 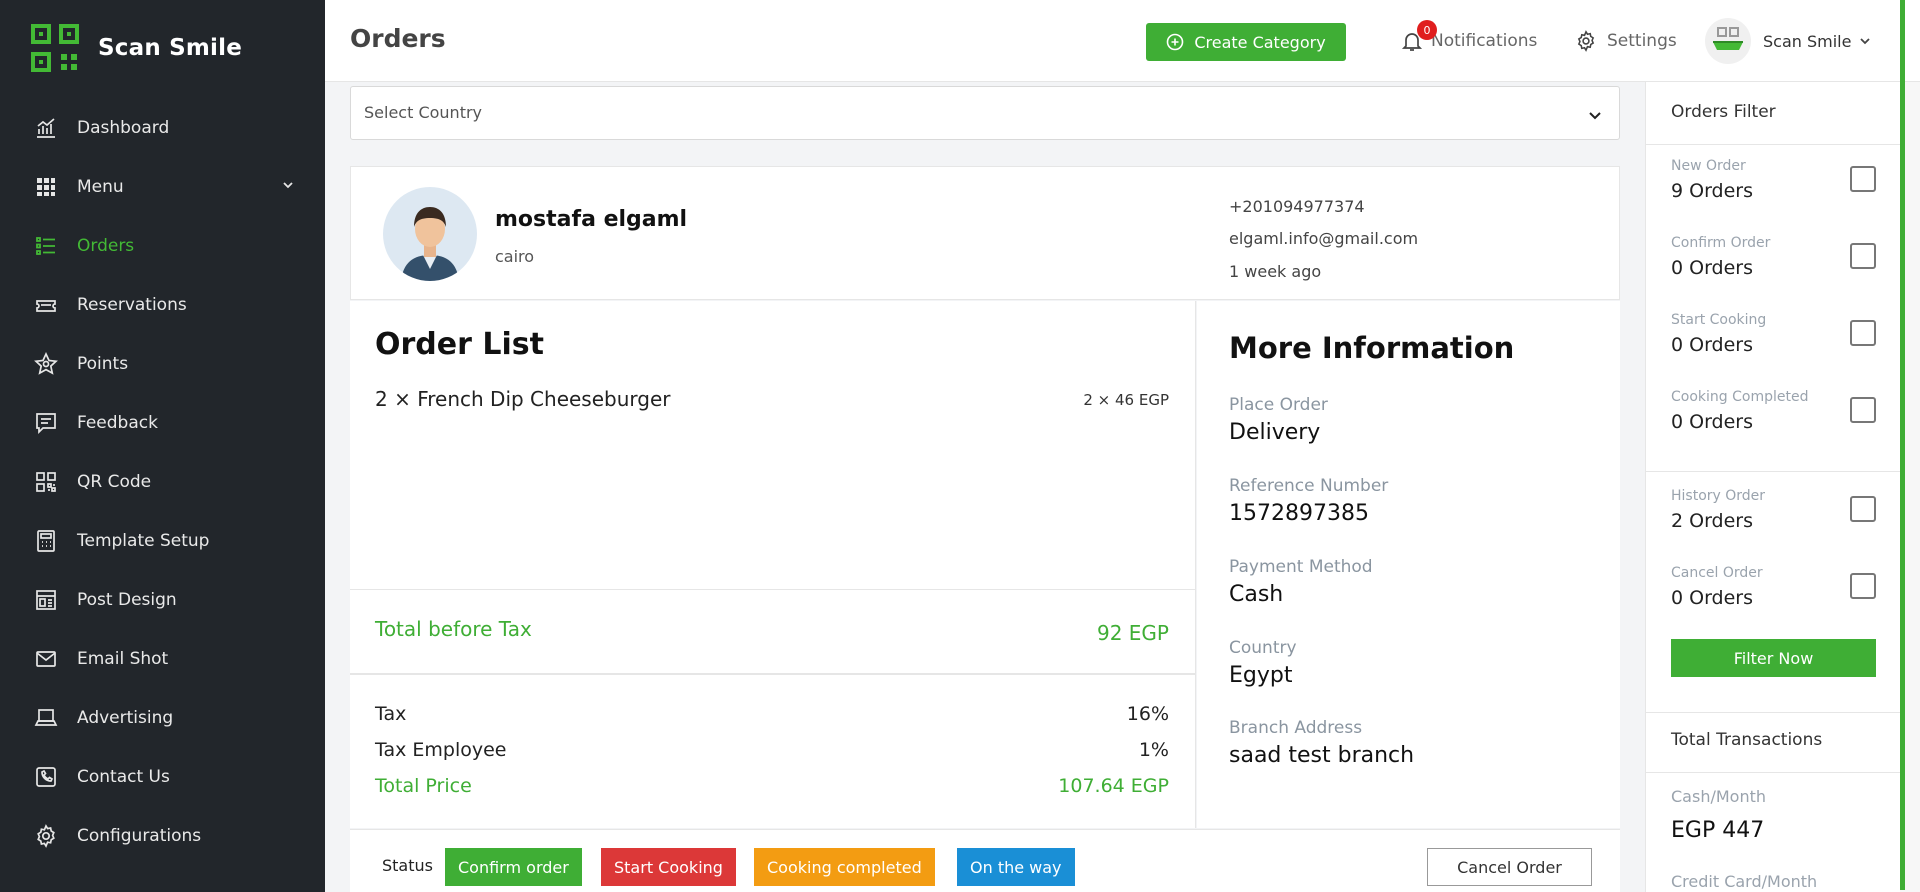 I want to click on mail-icon, so click(x=46, y=659).